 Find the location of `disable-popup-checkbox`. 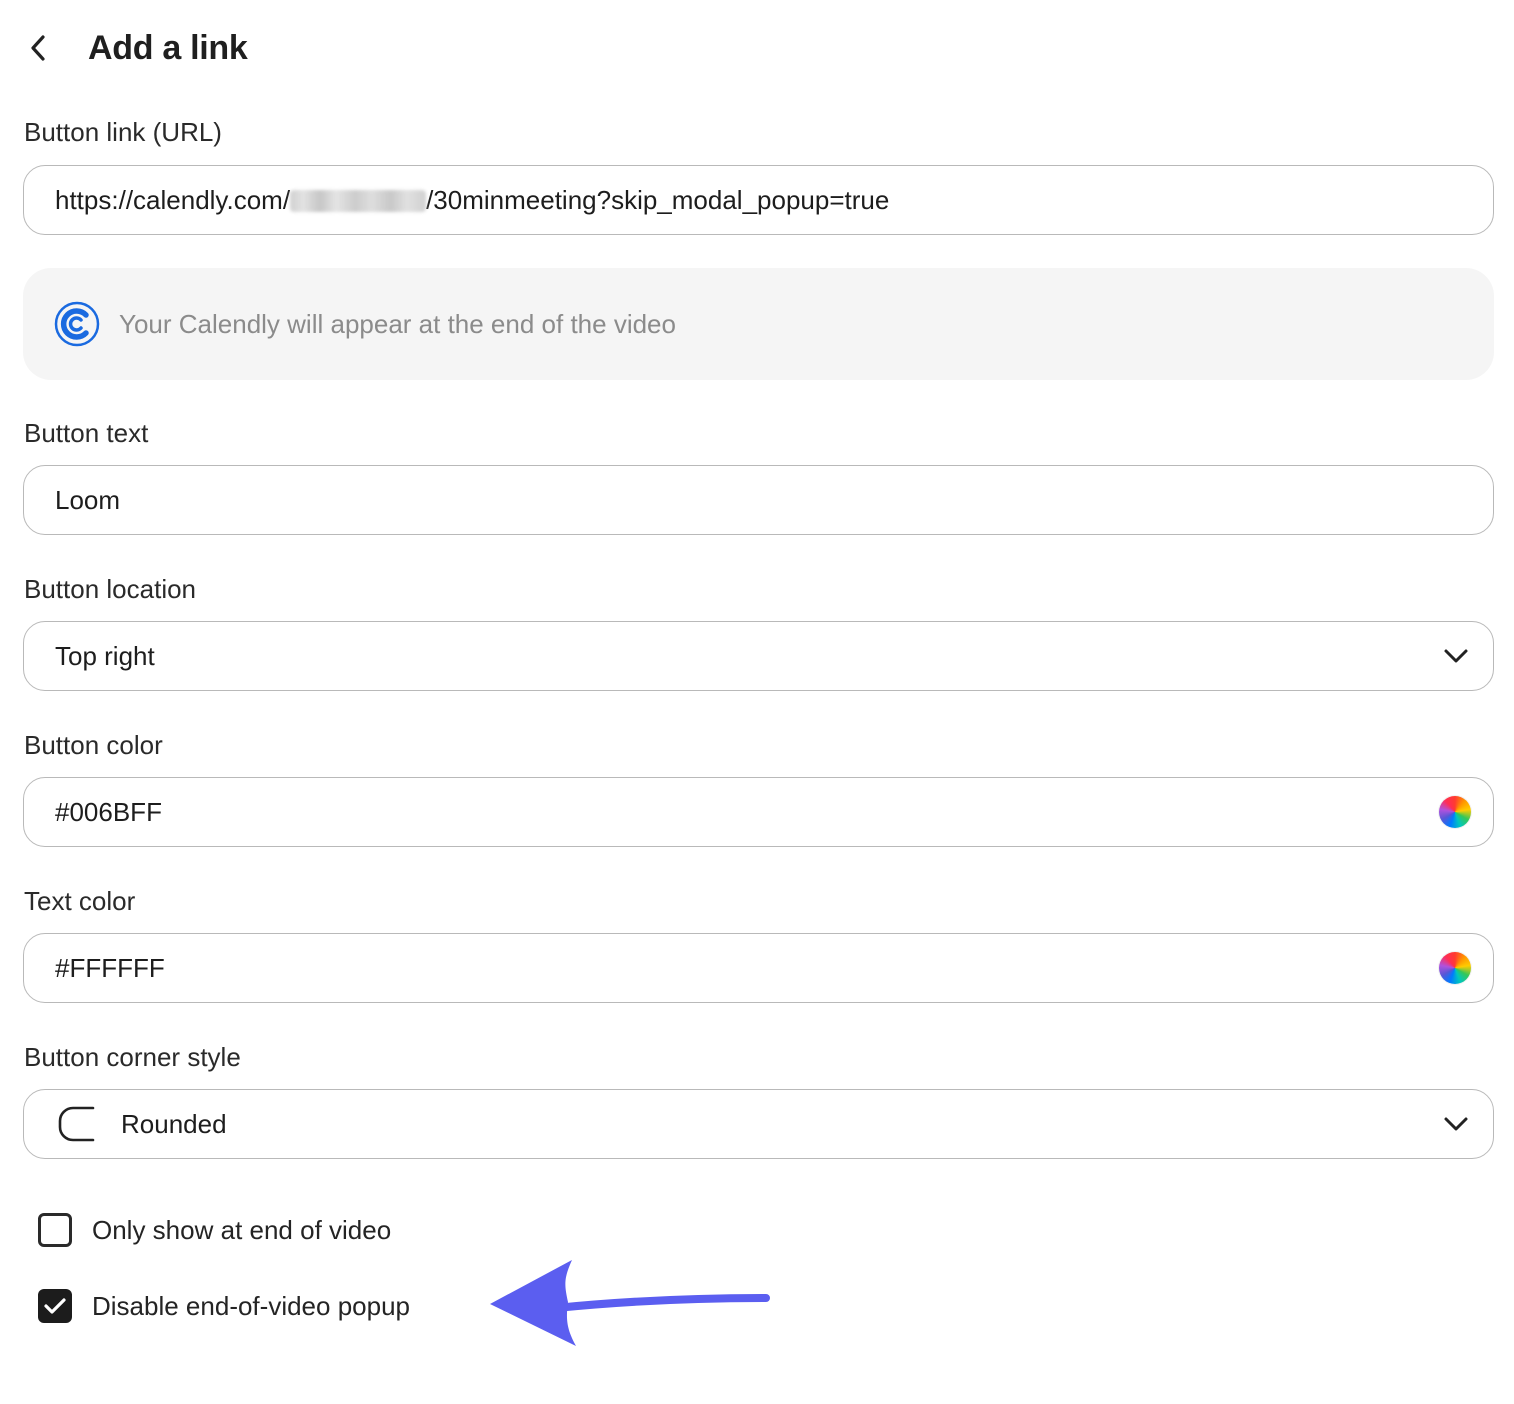

disable-popup-checkbox is located at coordinates (55, 1306).